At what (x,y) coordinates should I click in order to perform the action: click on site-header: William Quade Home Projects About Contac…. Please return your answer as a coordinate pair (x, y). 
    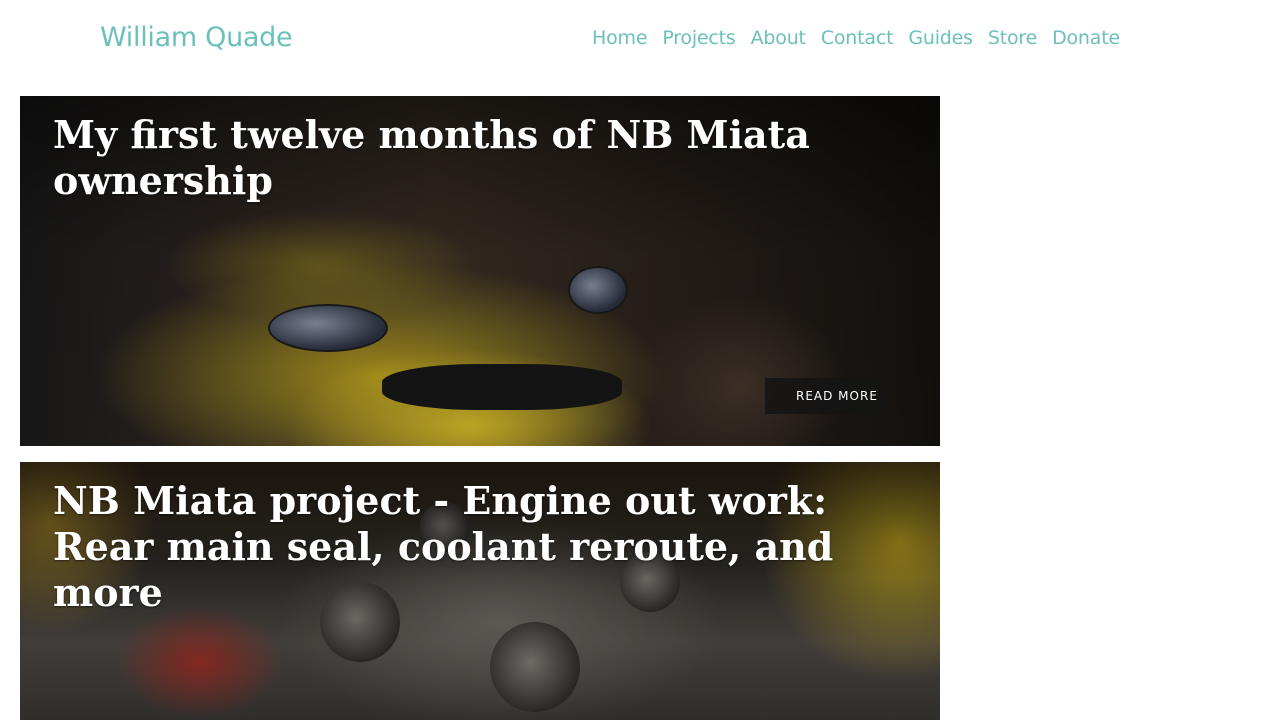
    Looking at the image, I should click on (640, 40).